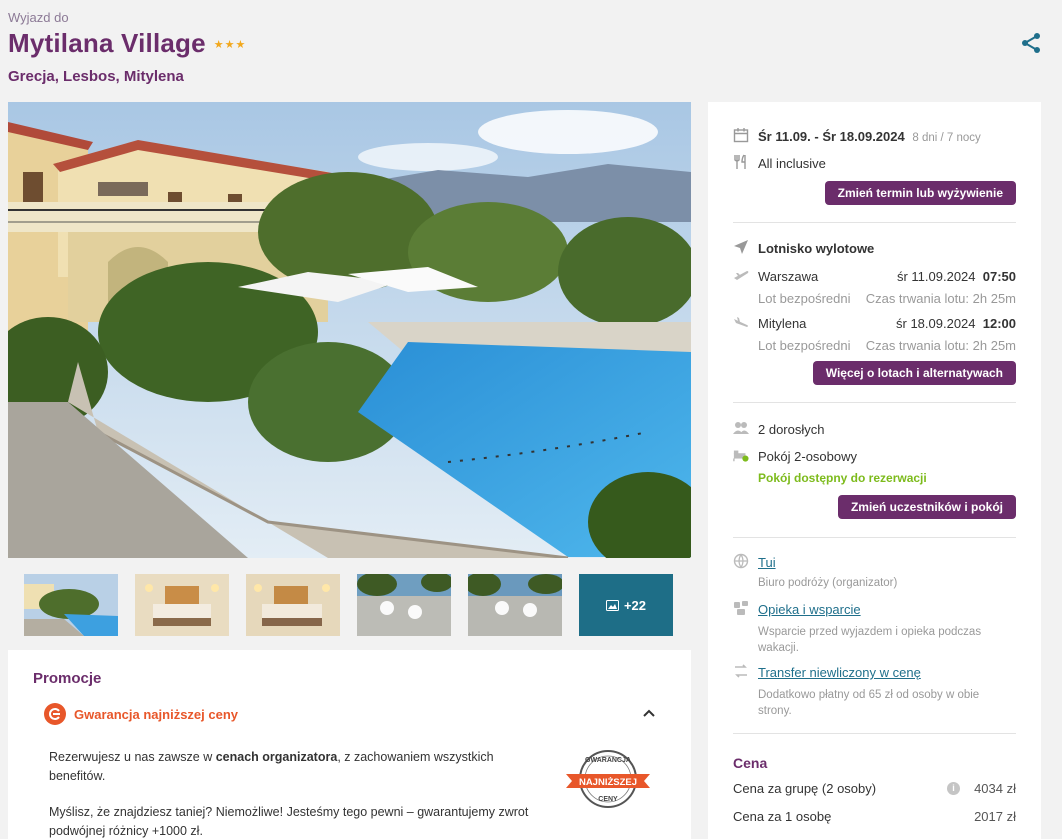  Describe the element at coordinates (608, 782) in the screenshot. I see `svg-text: NAJNIŻSZEJ` at that location.